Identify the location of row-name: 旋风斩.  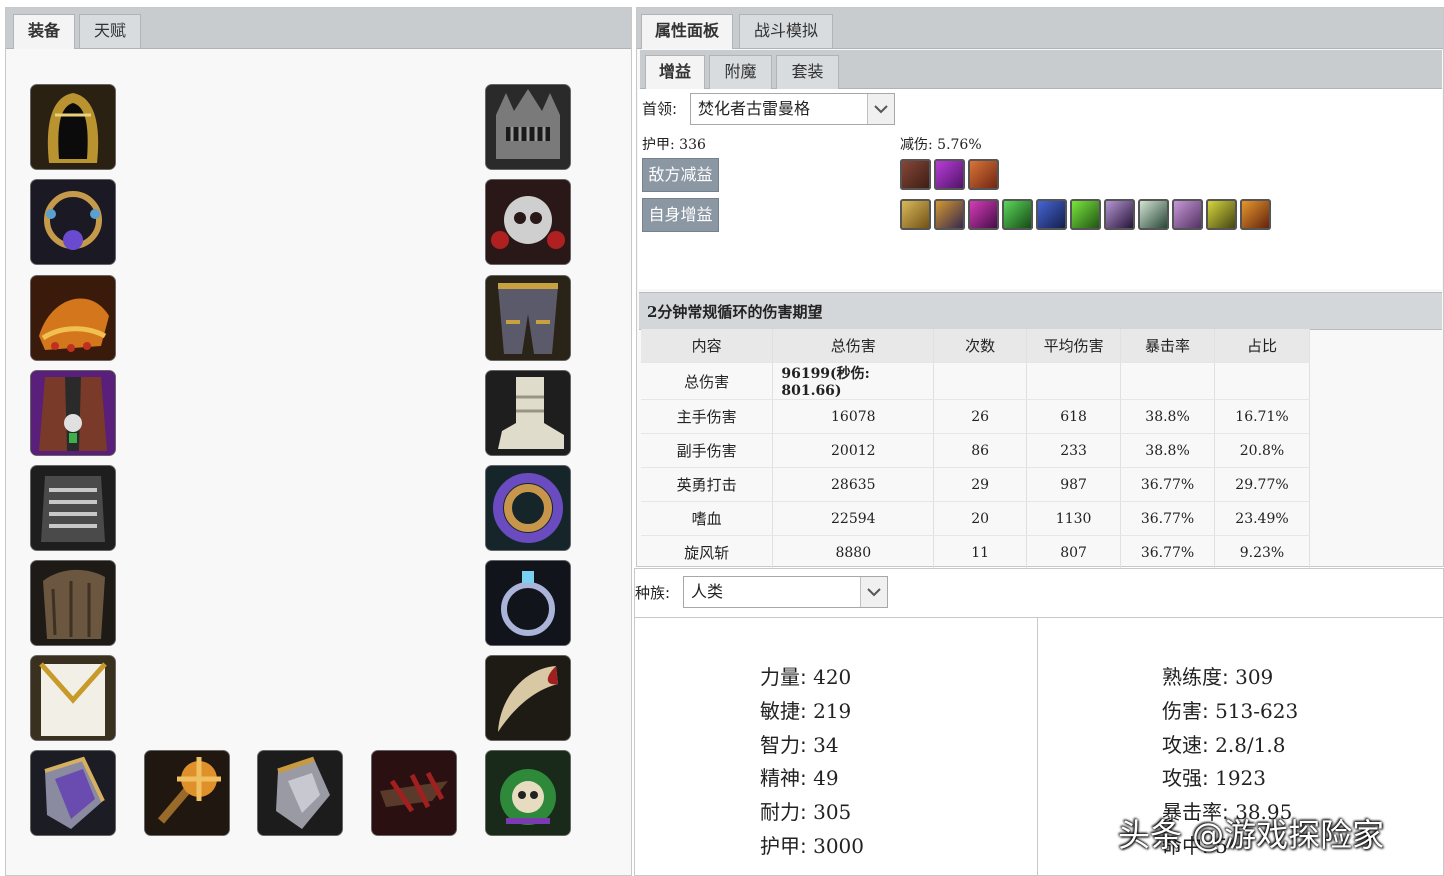
(707, 552).